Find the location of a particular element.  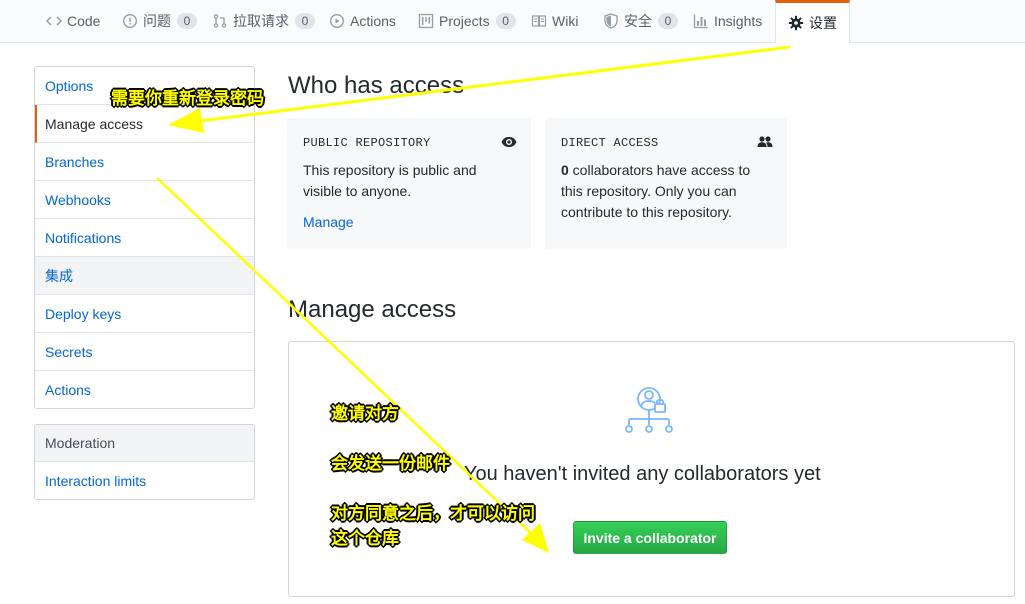

pull-request-icon is located at coordinates (220, 21).